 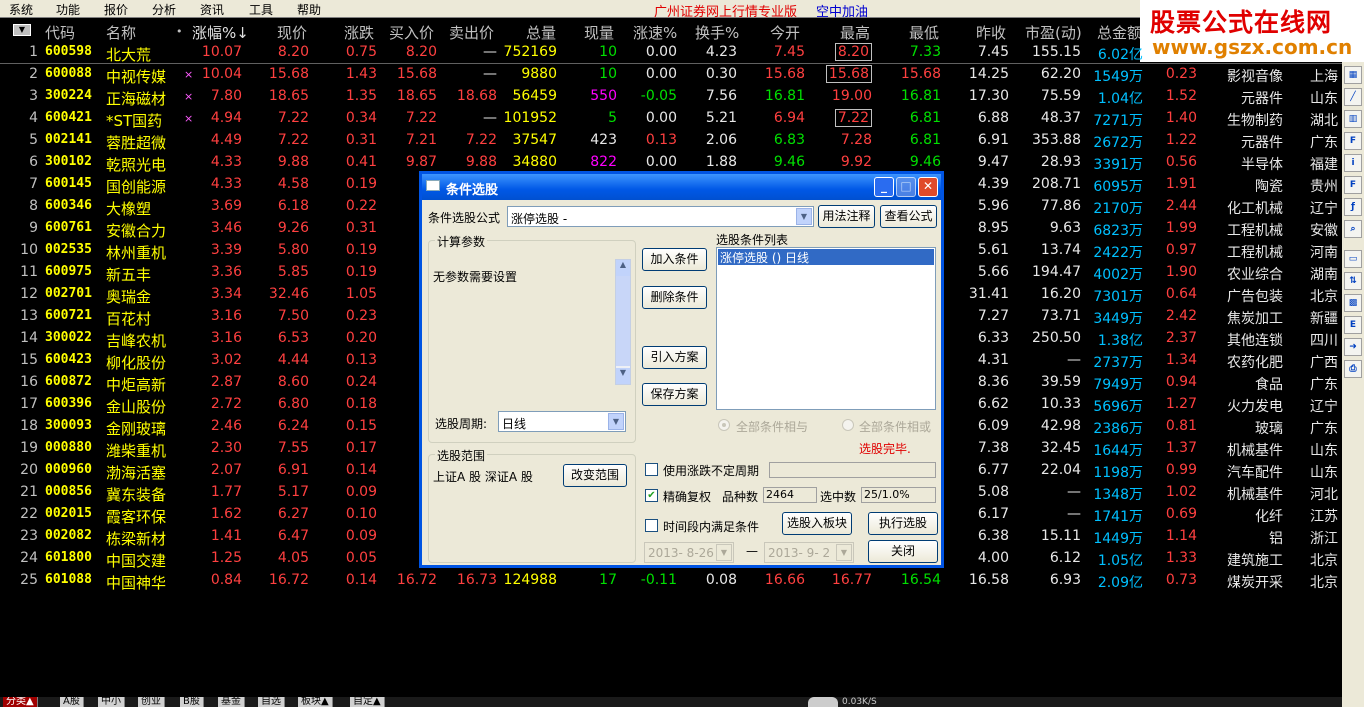 I want to click on col-code: 代码, so click(x=60, y=32).